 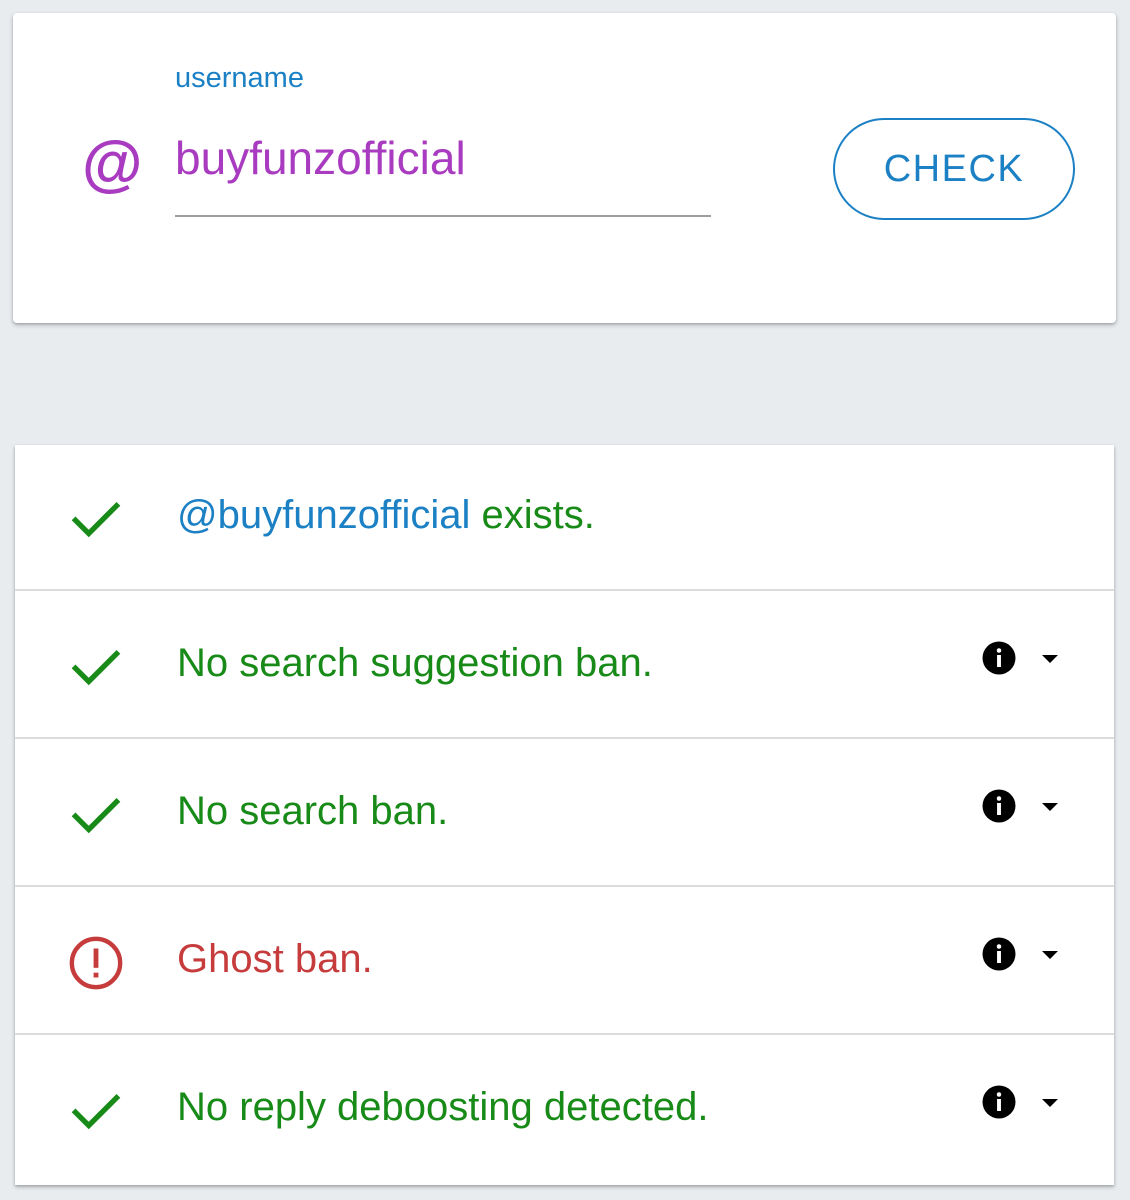 I want to click on check-button: CHECK, so click(x=954, y=169).